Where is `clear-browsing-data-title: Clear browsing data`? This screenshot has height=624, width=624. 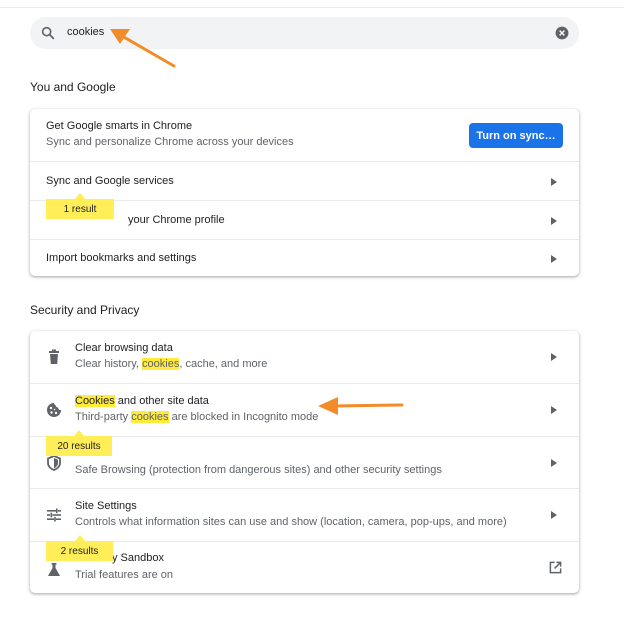
clear-browsing-data-title: Clear browsing data is located at coordinates (124, 348).